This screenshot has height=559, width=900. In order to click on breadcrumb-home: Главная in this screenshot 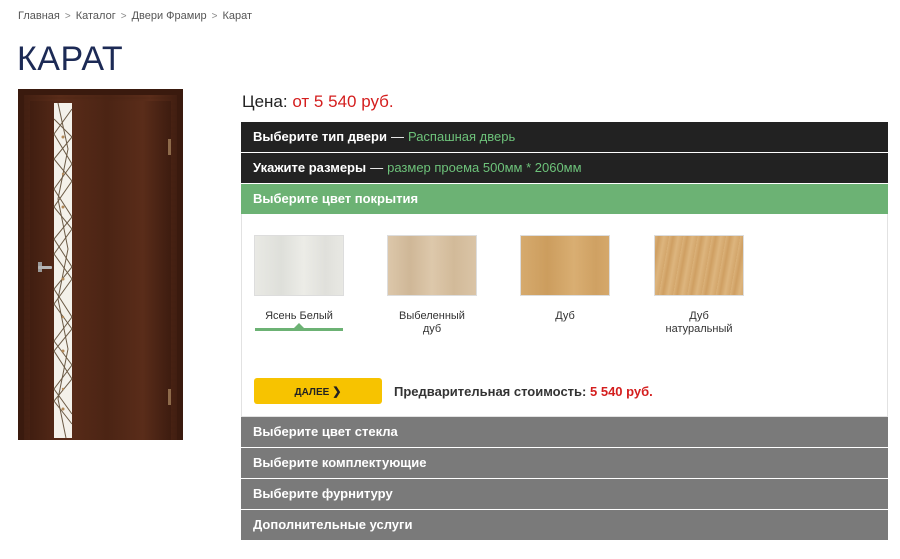, I will do `click(39, 16)`.